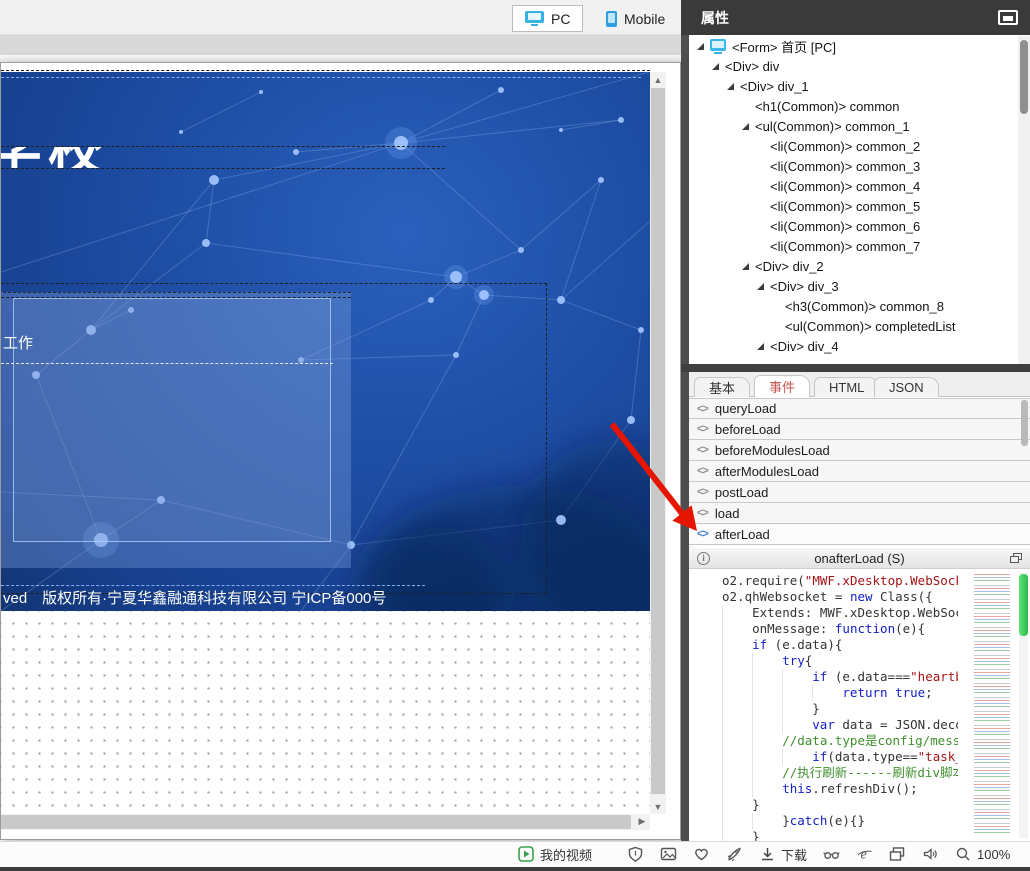 The height and width of the screenshot is (871, 1030). What do you see at coordinates (853, 206) in the screenshot?
I see `tree-item: <li(Common)> common_5` at bounding box center [853, 206].